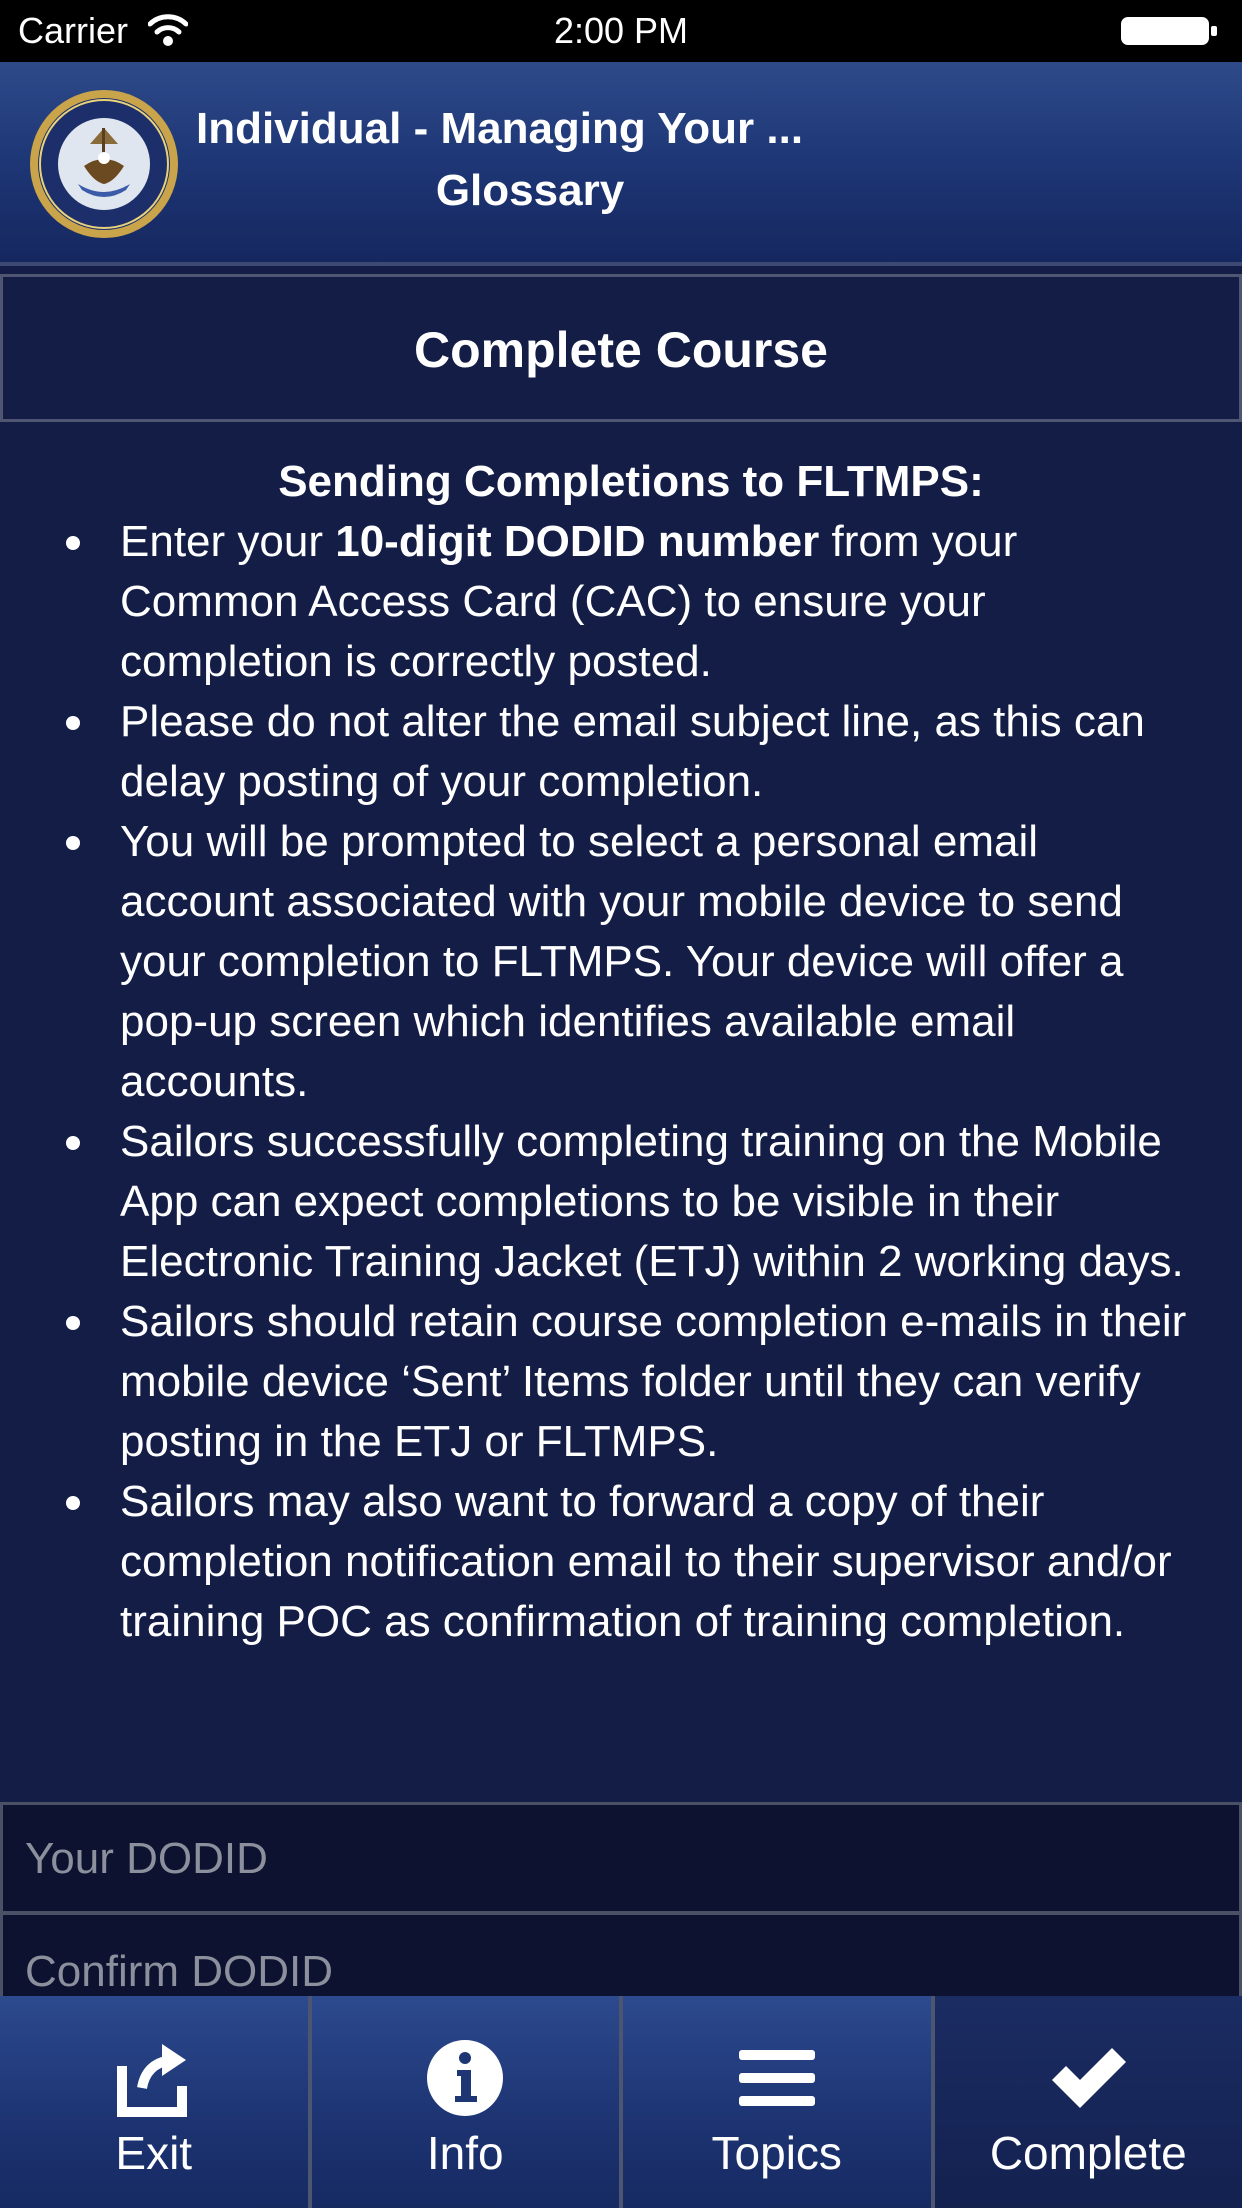  I want to click on info-tab: Info, so click(467, 2102).